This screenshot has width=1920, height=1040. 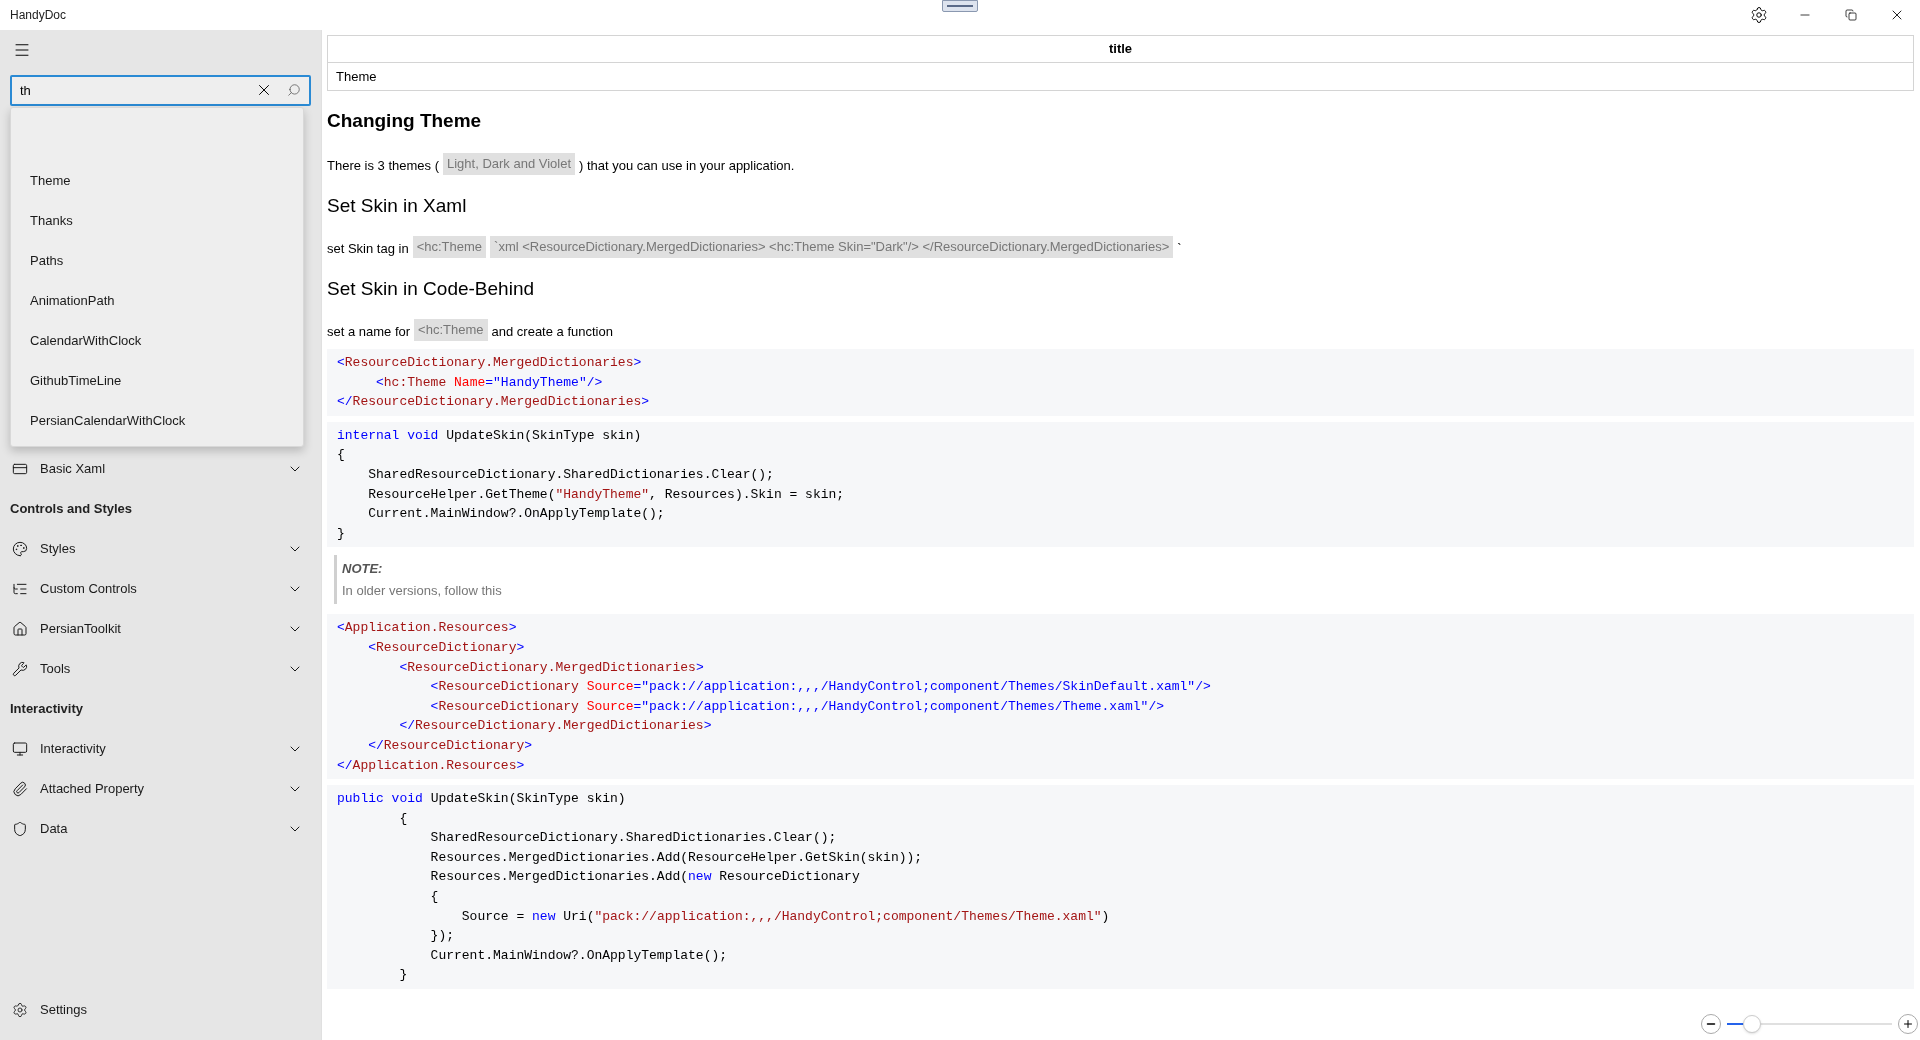 What do you see at coordinates (157, 421) in the screenshot?
I see `suggestion-item: PersianCalendarWithClock` at bounding box center [157, 421].